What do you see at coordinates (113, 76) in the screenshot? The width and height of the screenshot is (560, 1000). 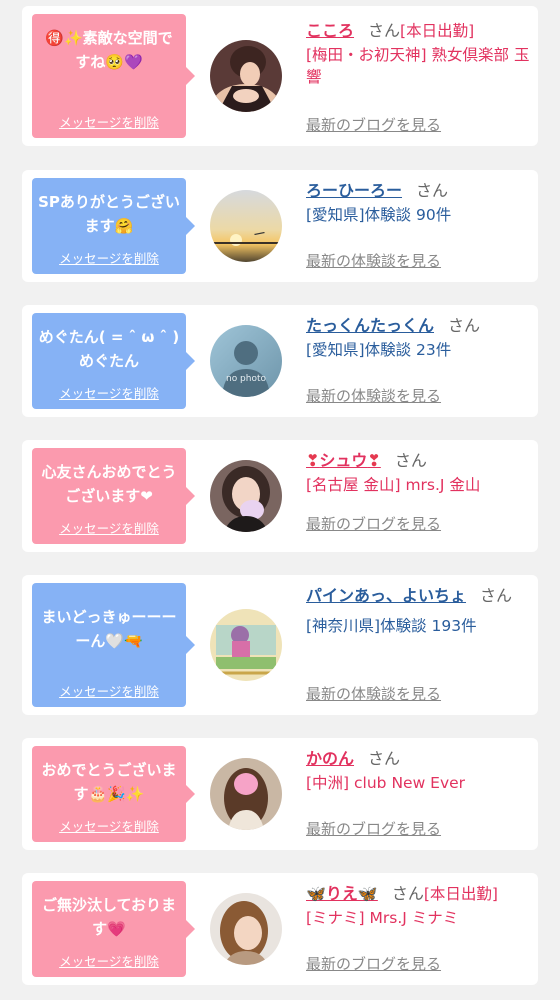 I see `message-bubble: 🉐✨素敵な空間ですね🥺💜 メッセージを削除` at bounding box center [113, 76].